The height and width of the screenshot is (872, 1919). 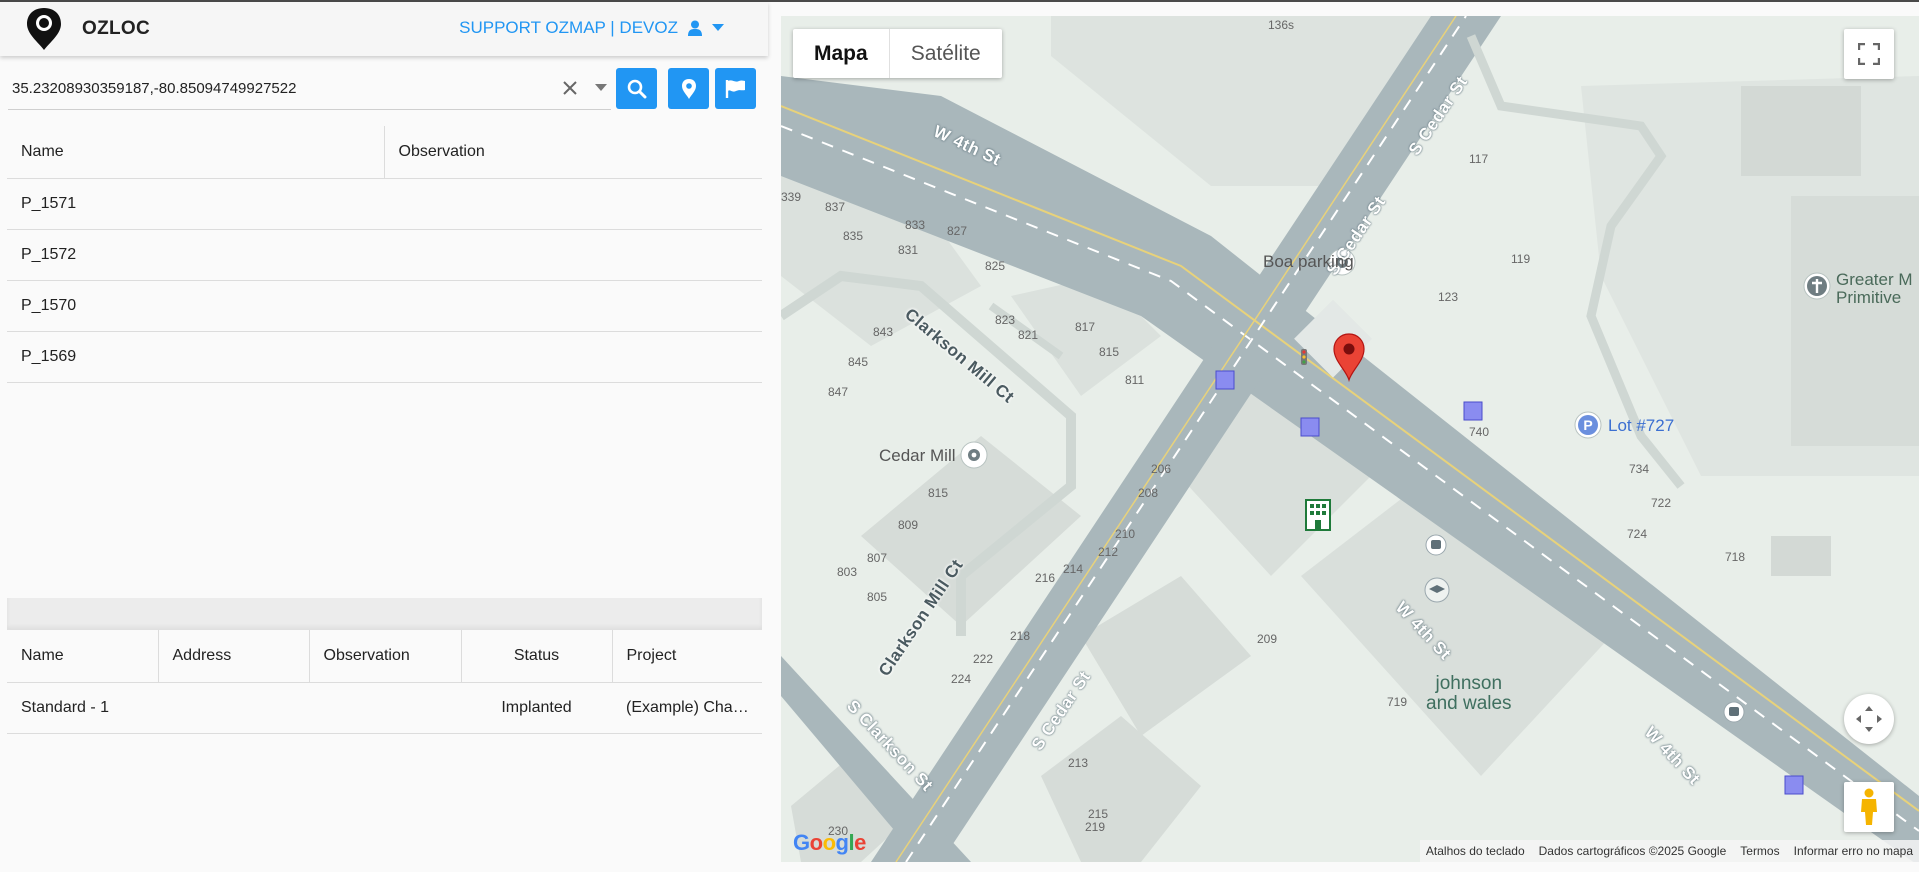 What do you see at coordinates (1448, 297) in the screenshot?
I see `building-number: 123` at bounding box center [1448, 297].